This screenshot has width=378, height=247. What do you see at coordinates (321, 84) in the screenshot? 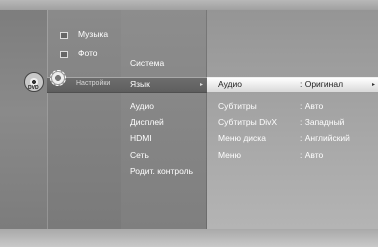
I see `setting-audio-value: : Оригинал` at bounding box center [321, 84].